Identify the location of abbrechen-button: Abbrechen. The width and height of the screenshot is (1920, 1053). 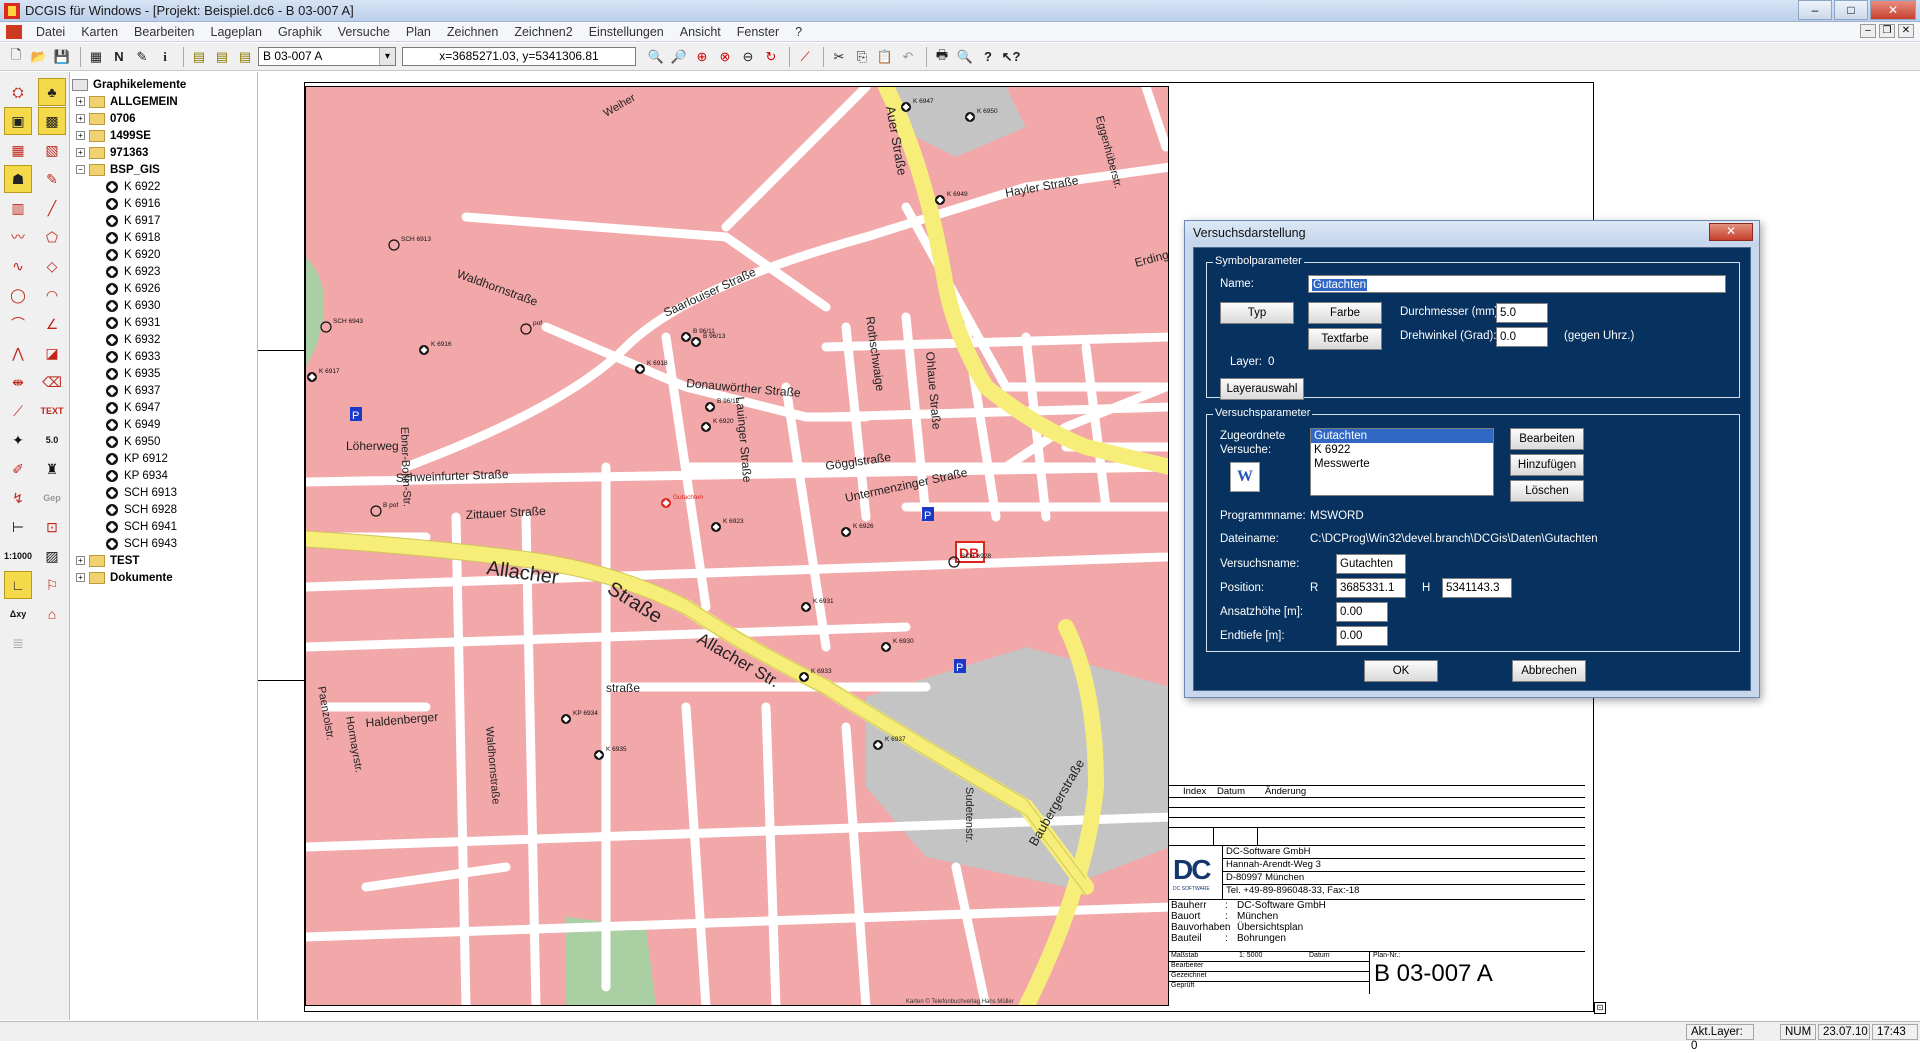
(1549, 671).